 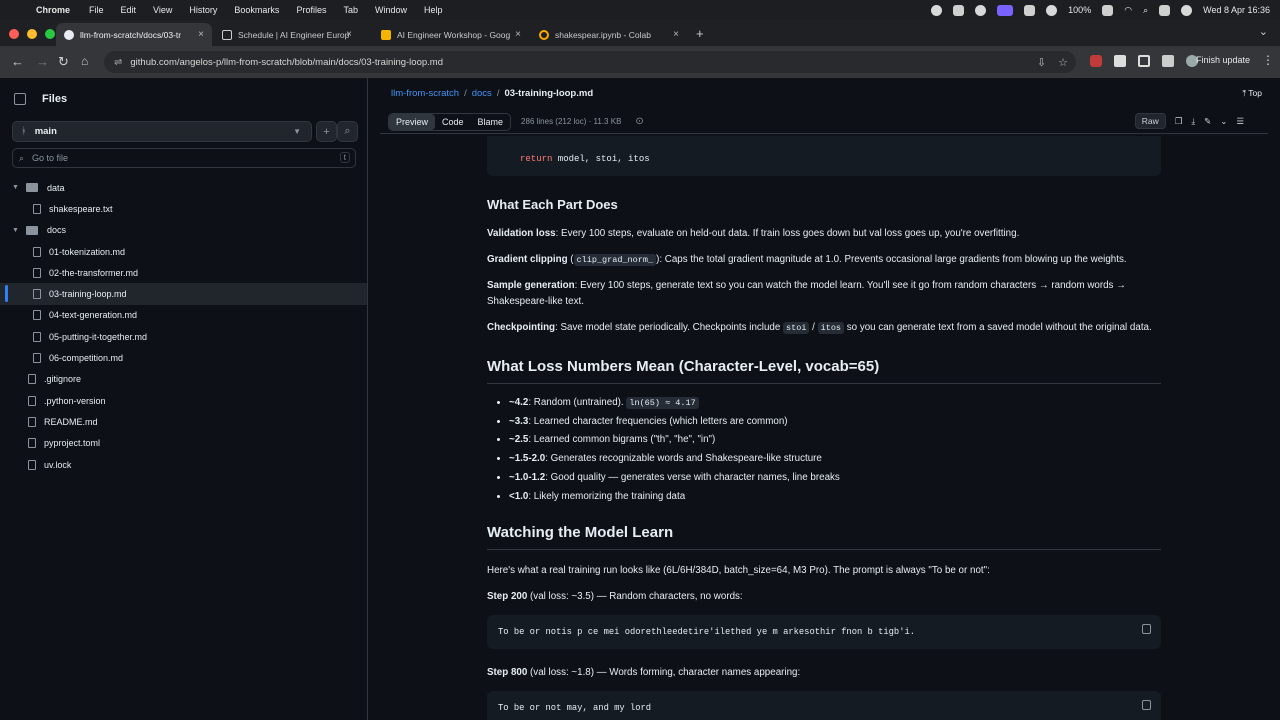 I want to click on input-source-icon, so click(x=1030, y=10).